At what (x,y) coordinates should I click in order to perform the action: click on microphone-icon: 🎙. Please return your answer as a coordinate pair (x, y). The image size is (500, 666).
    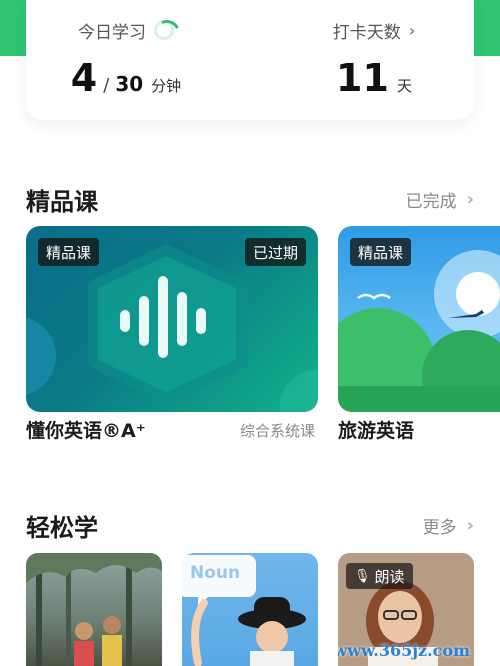
    Looking at the image, I should click on (362, 576).